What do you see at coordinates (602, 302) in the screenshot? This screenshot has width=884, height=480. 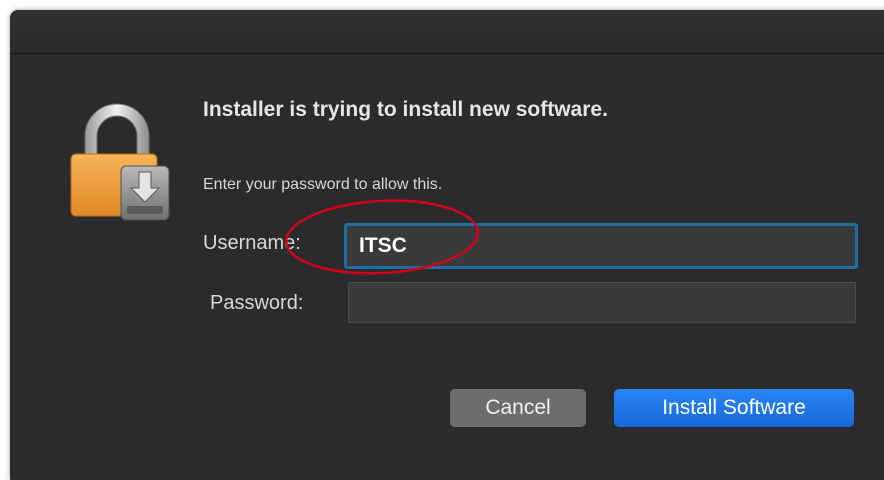 I see `password-field` at bounding box center [602, 302].